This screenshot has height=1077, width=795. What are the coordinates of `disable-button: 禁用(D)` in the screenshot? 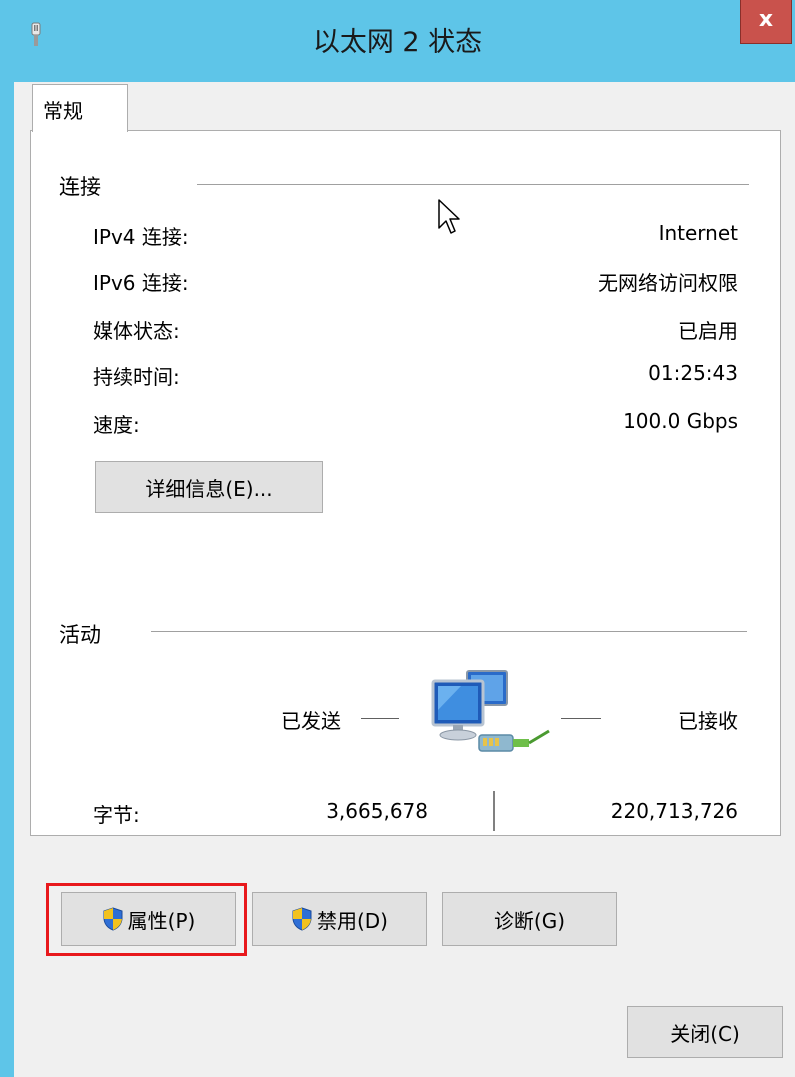 It's located at (339, 919).